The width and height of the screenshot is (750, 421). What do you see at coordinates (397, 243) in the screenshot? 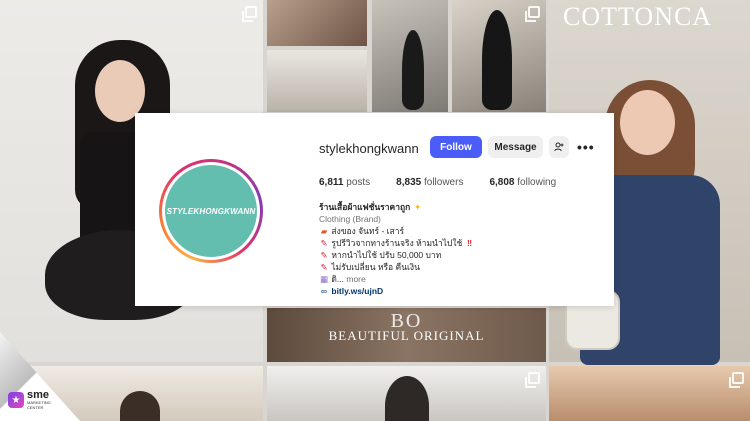
I see `bio-line: รูปรีวิวจากทางร้านจริง ห้ามนำไปใช้` at bounding box center [397, 243].